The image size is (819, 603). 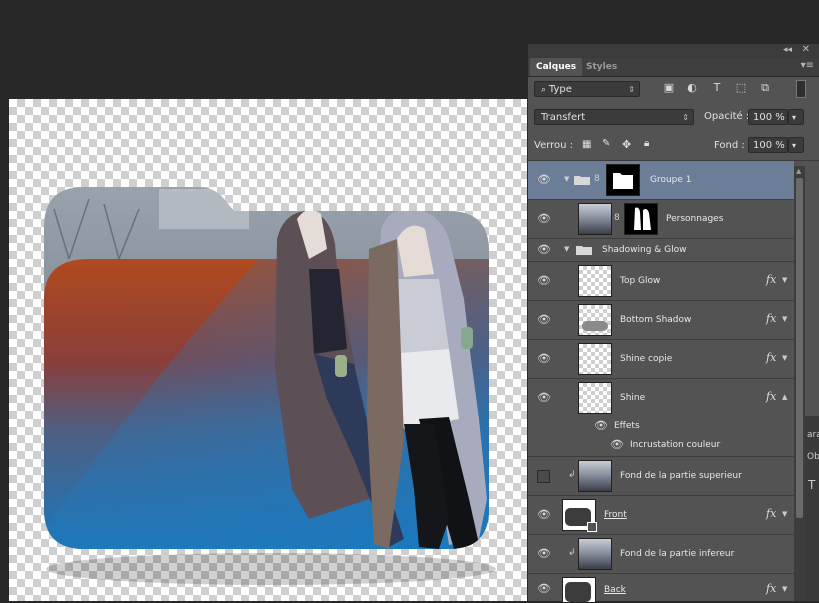 I want to click on effect-row-incrustation-couleur: 👁︎ Incrustation couleur, so click(x=661, y=446).